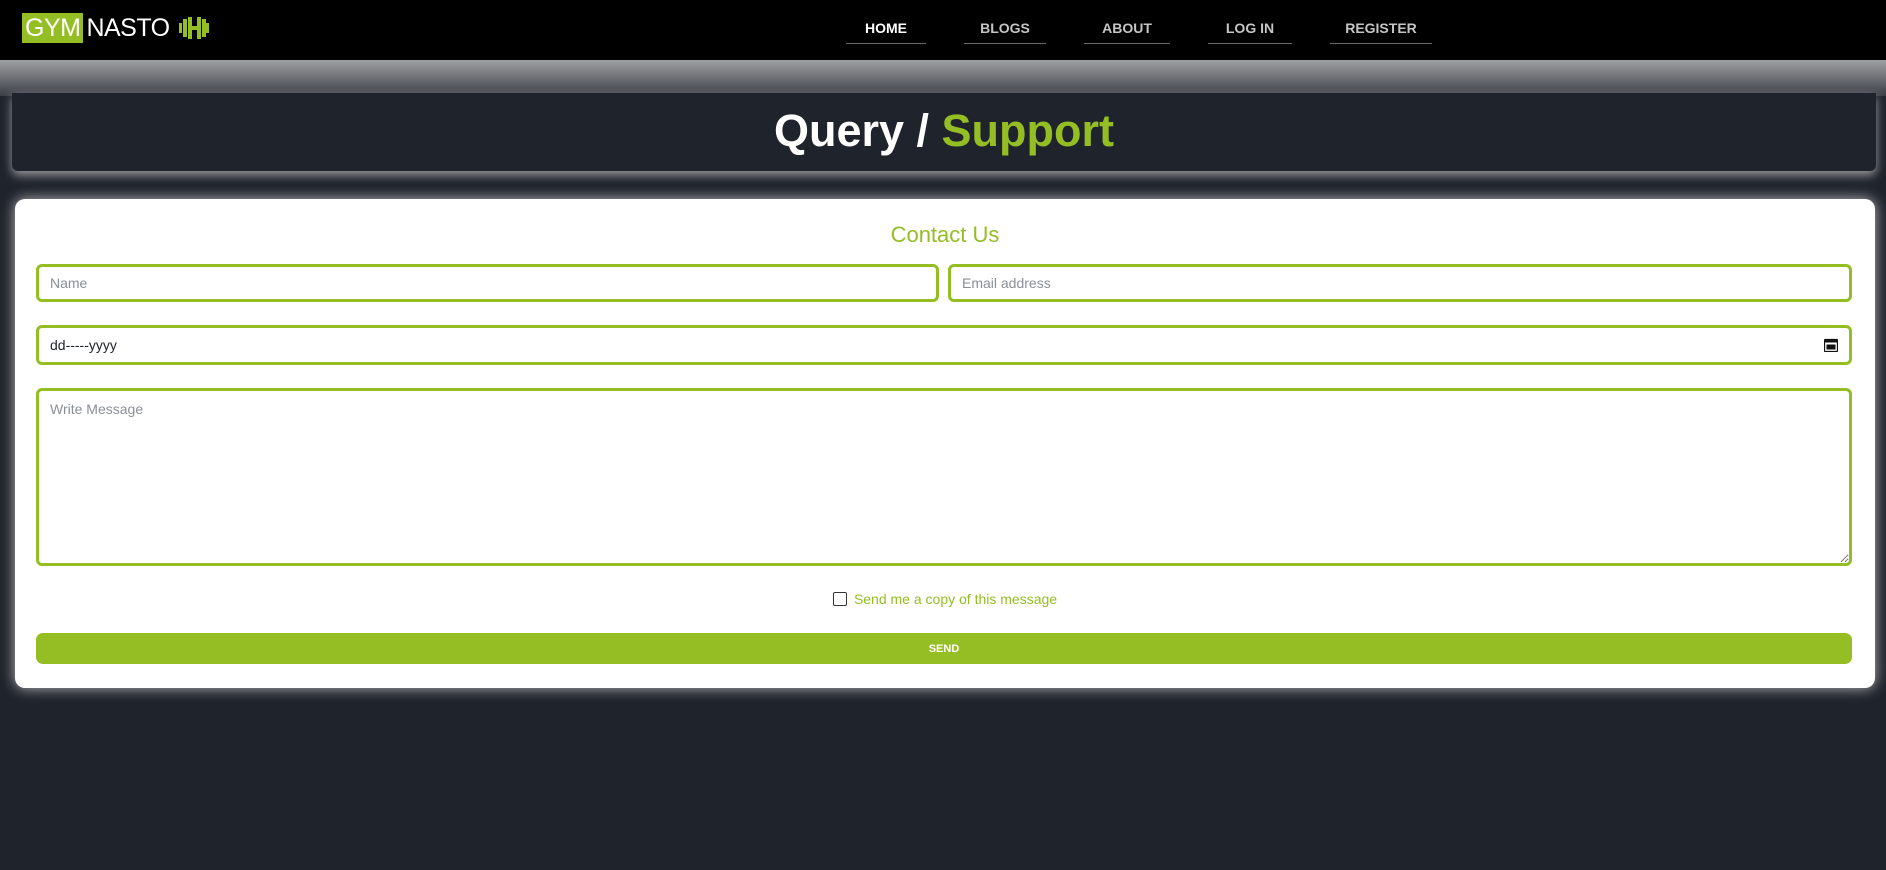  Describe the element at coordinates (83, 345) in the screenshot. I see `date-input-value: dd-----yyyy` at that location.